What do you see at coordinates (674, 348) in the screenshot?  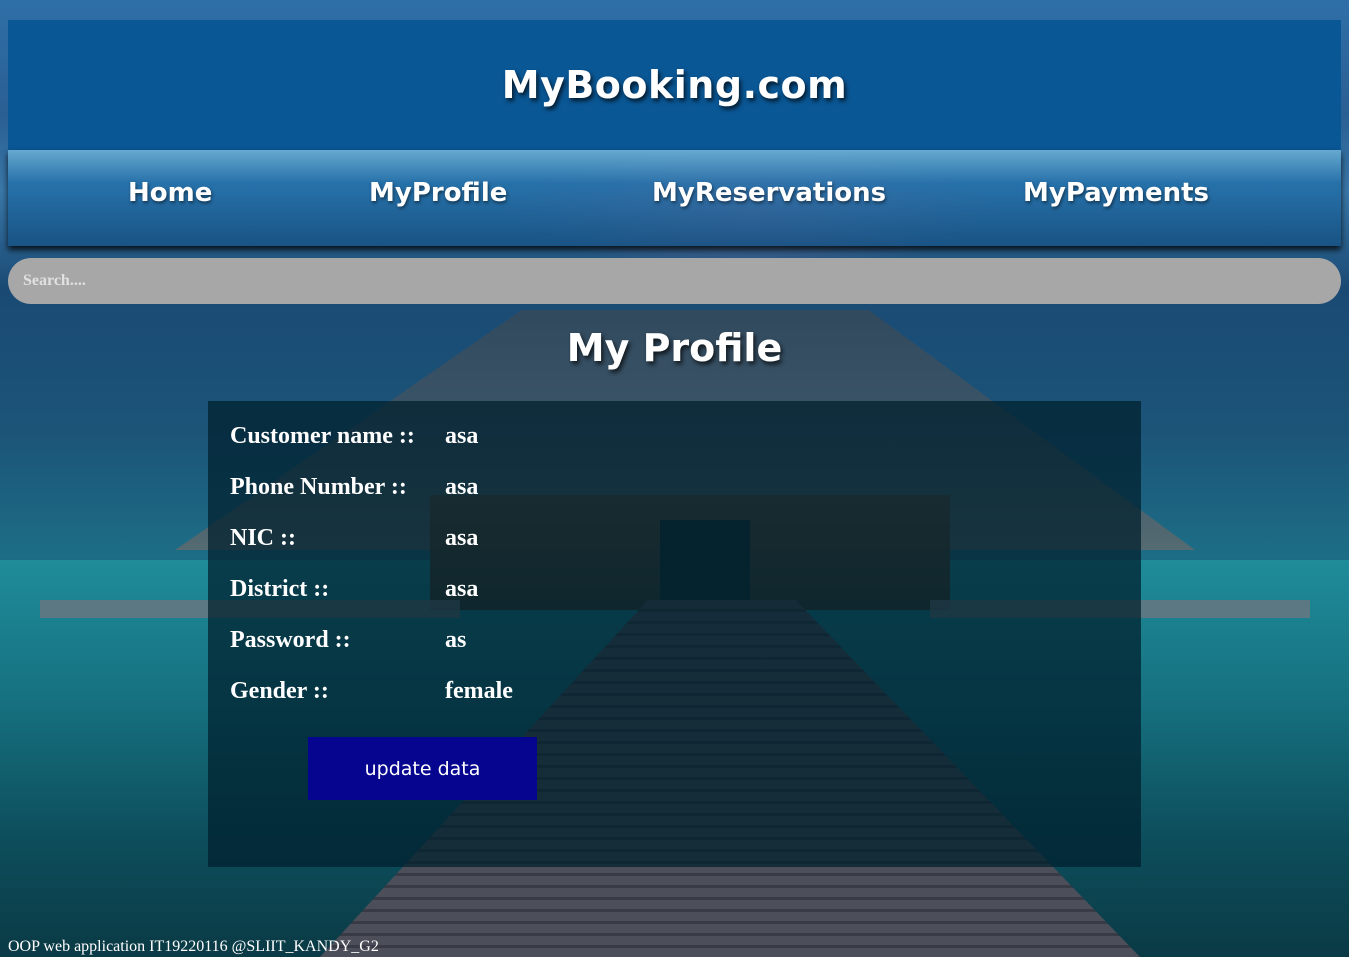 I see `page-title: My Profile` at bounding box center [674, 348].